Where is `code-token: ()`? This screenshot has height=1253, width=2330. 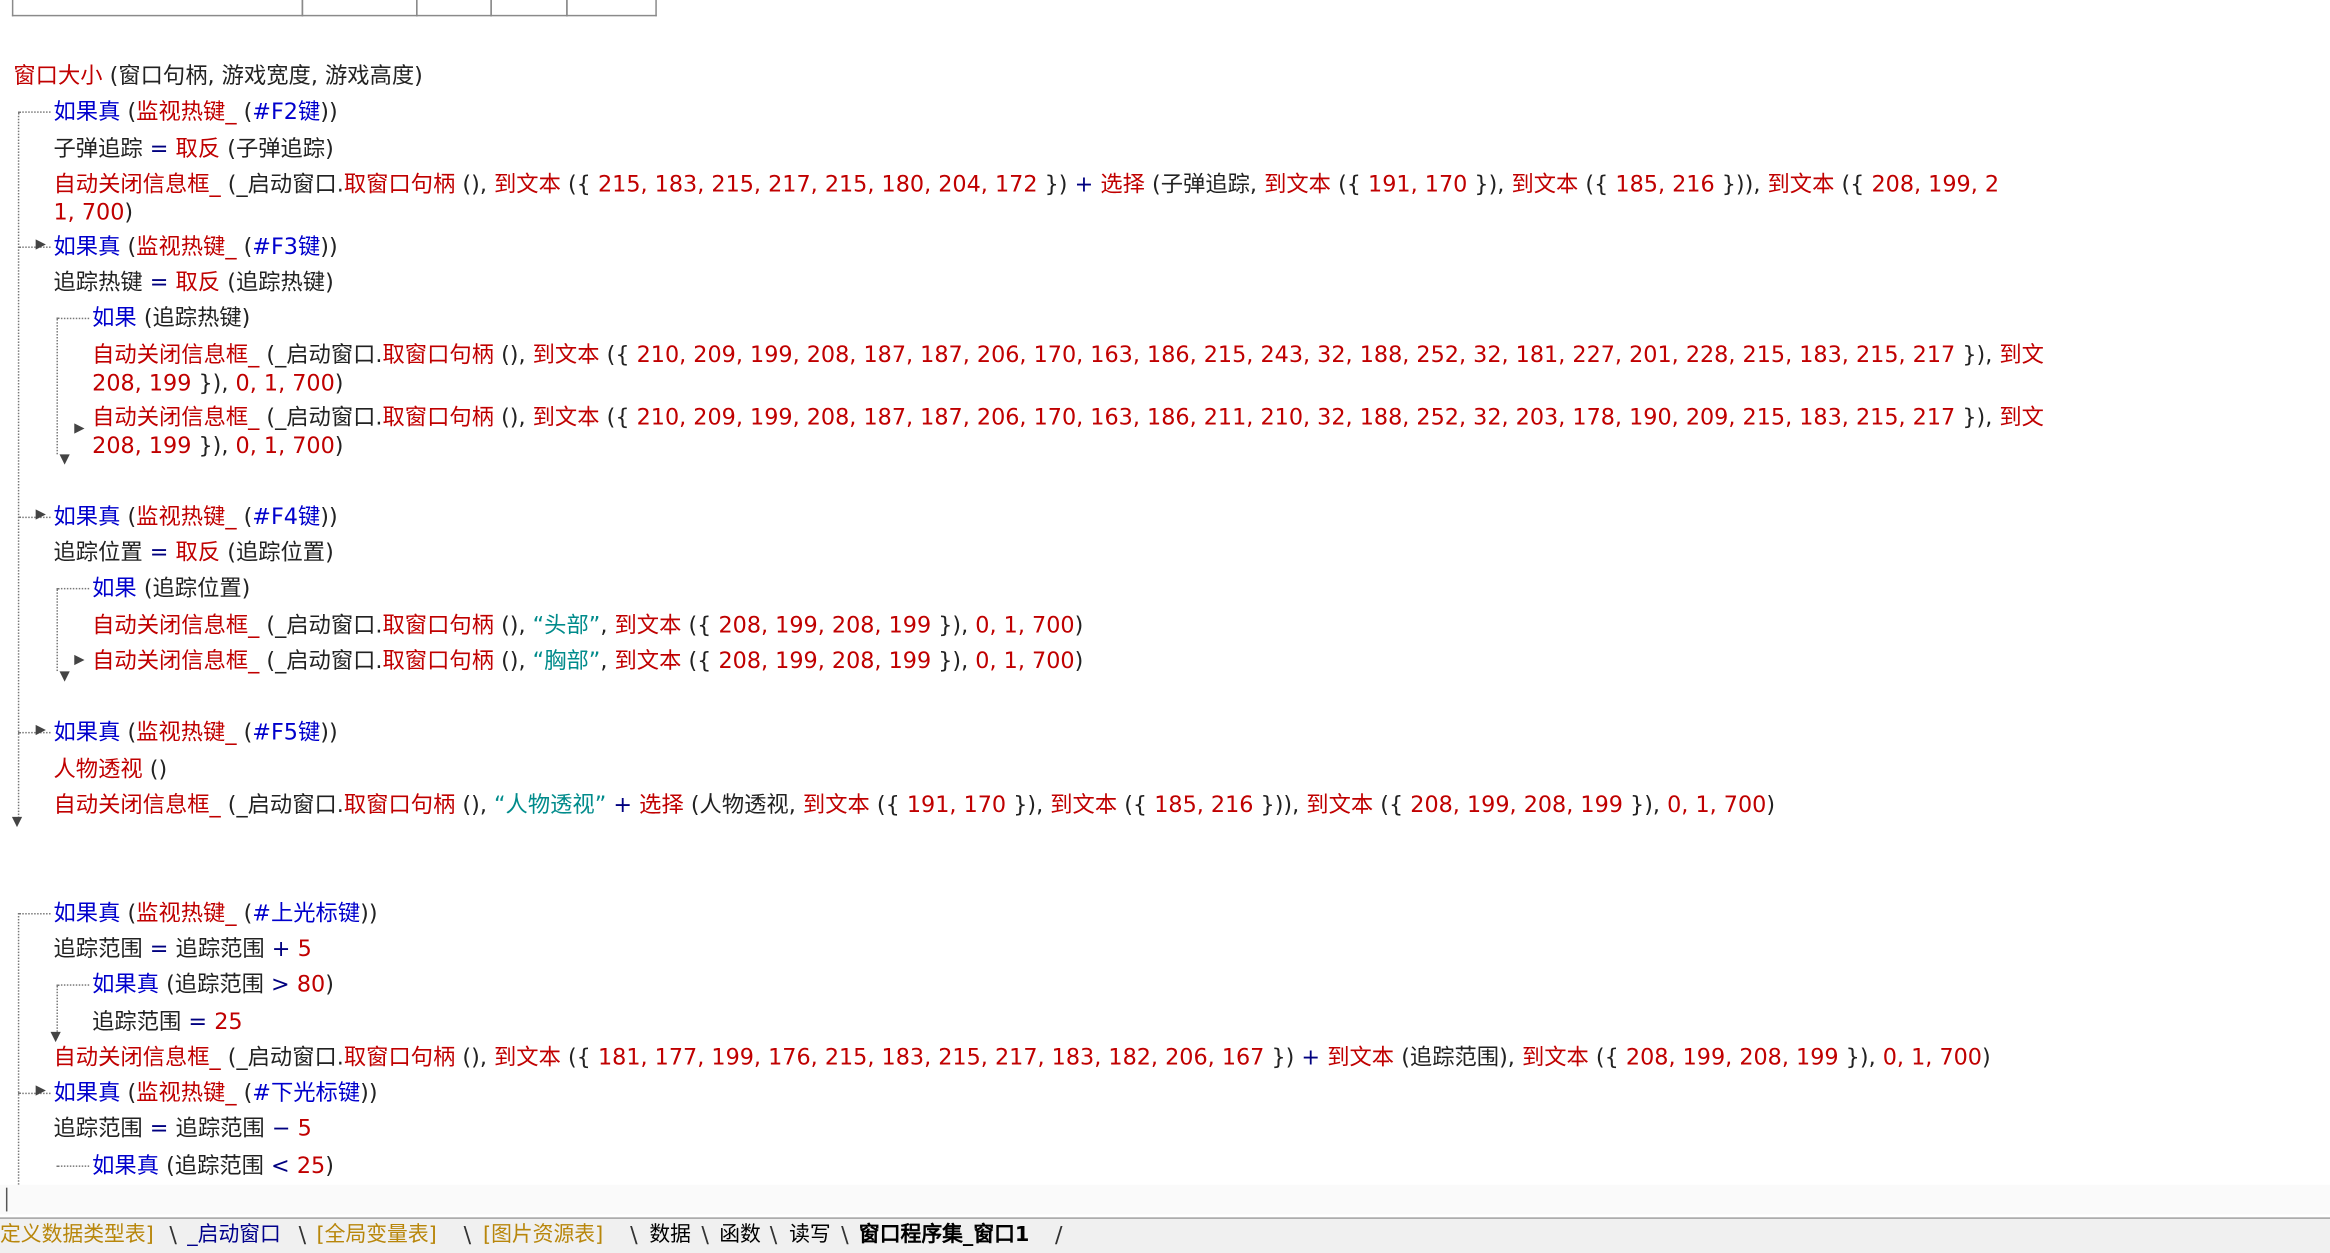
code-token: () is located at coordinates (155, 769).